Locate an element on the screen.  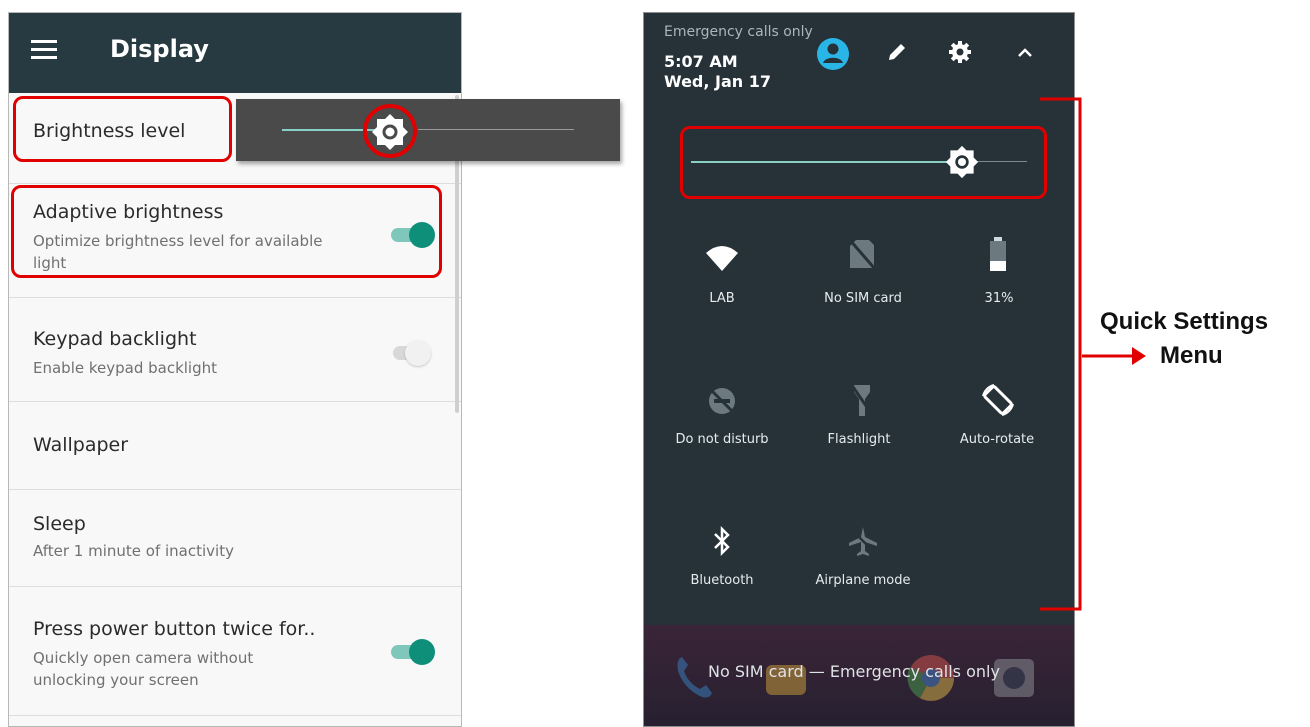
annotation-label-line2: Menu is located at coordinates (1191, 355).